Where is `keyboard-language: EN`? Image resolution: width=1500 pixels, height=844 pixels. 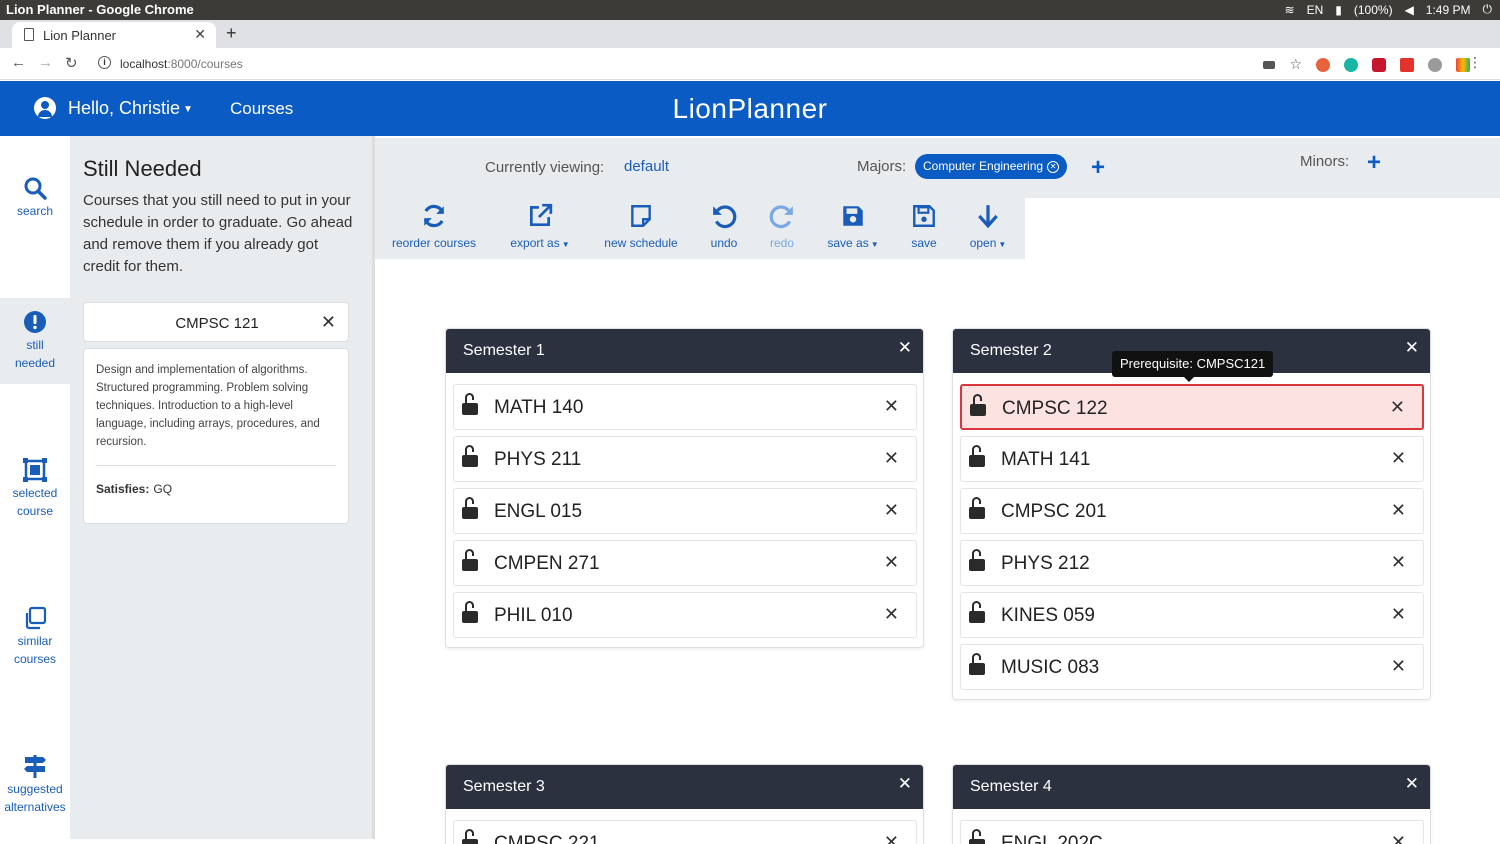
keyboard-language: EN is located at coordinates (1315, 10).